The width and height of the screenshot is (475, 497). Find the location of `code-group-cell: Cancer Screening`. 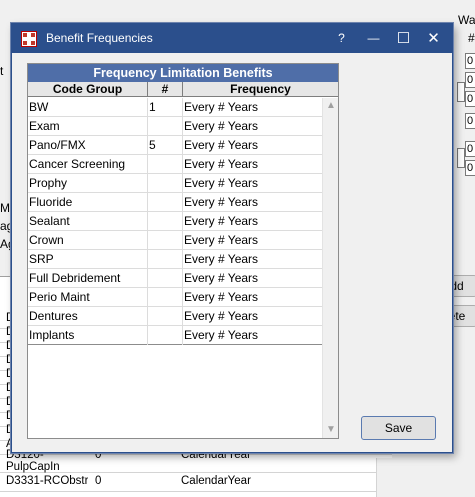

code-group-cell: Cancer Screening is located at coordinates (88, 164).